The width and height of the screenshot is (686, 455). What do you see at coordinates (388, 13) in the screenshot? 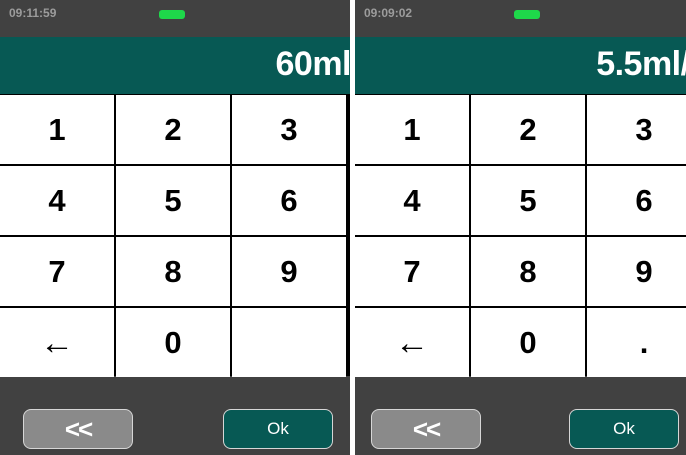
I see `clock: 09:09:02` at bounding box center [388, 13].